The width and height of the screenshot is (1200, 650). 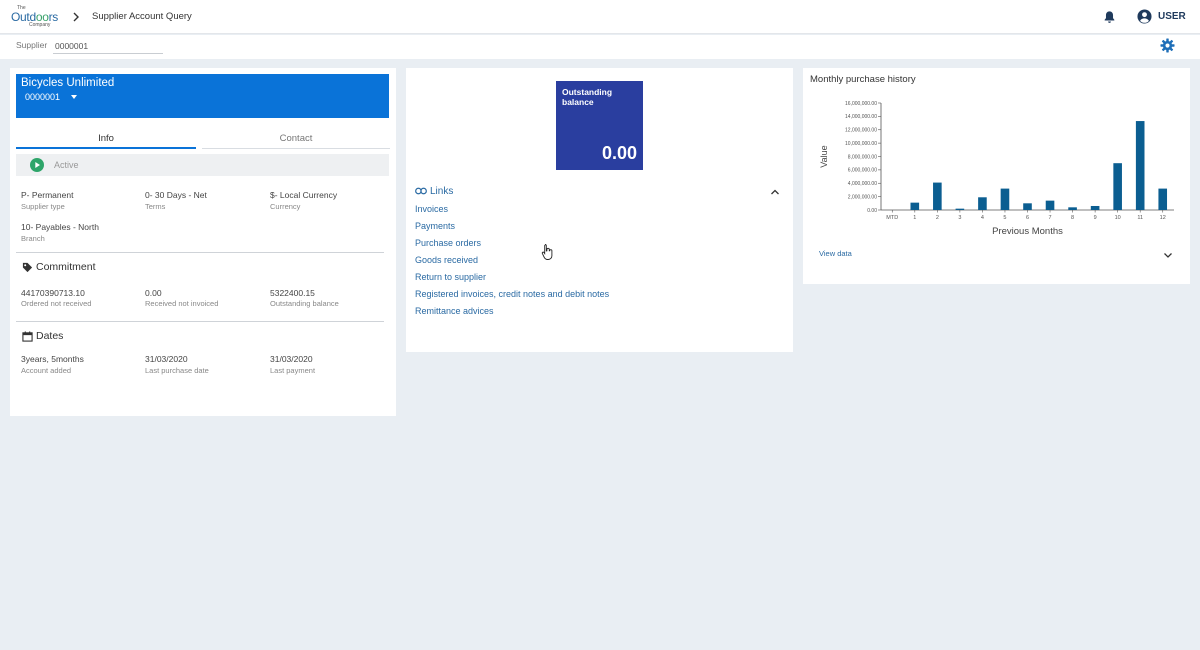 What do you see at coordinates (434, 191) in the screenshot?
I see `links-heading: Links` at bounding box center [434, 191].